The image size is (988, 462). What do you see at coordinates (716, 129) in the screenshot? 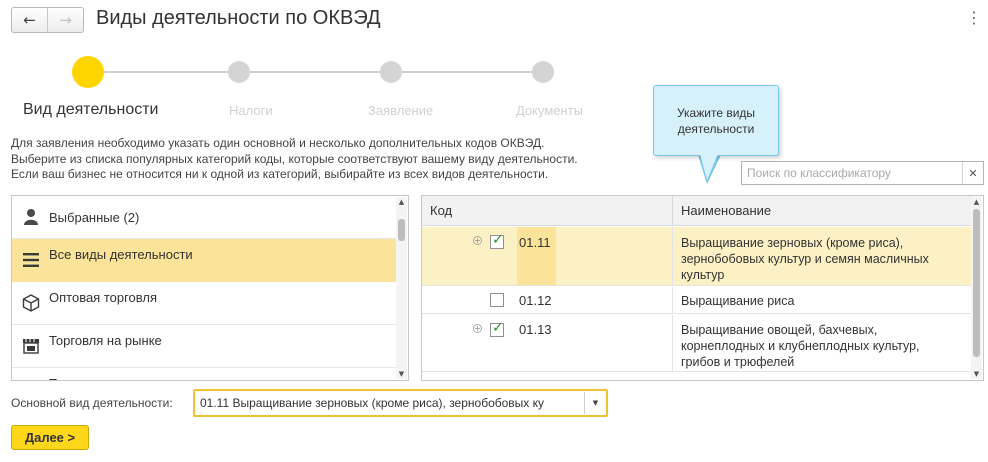
I see `tooltip-line-2: деятельности` at bounding box center [716, 129].